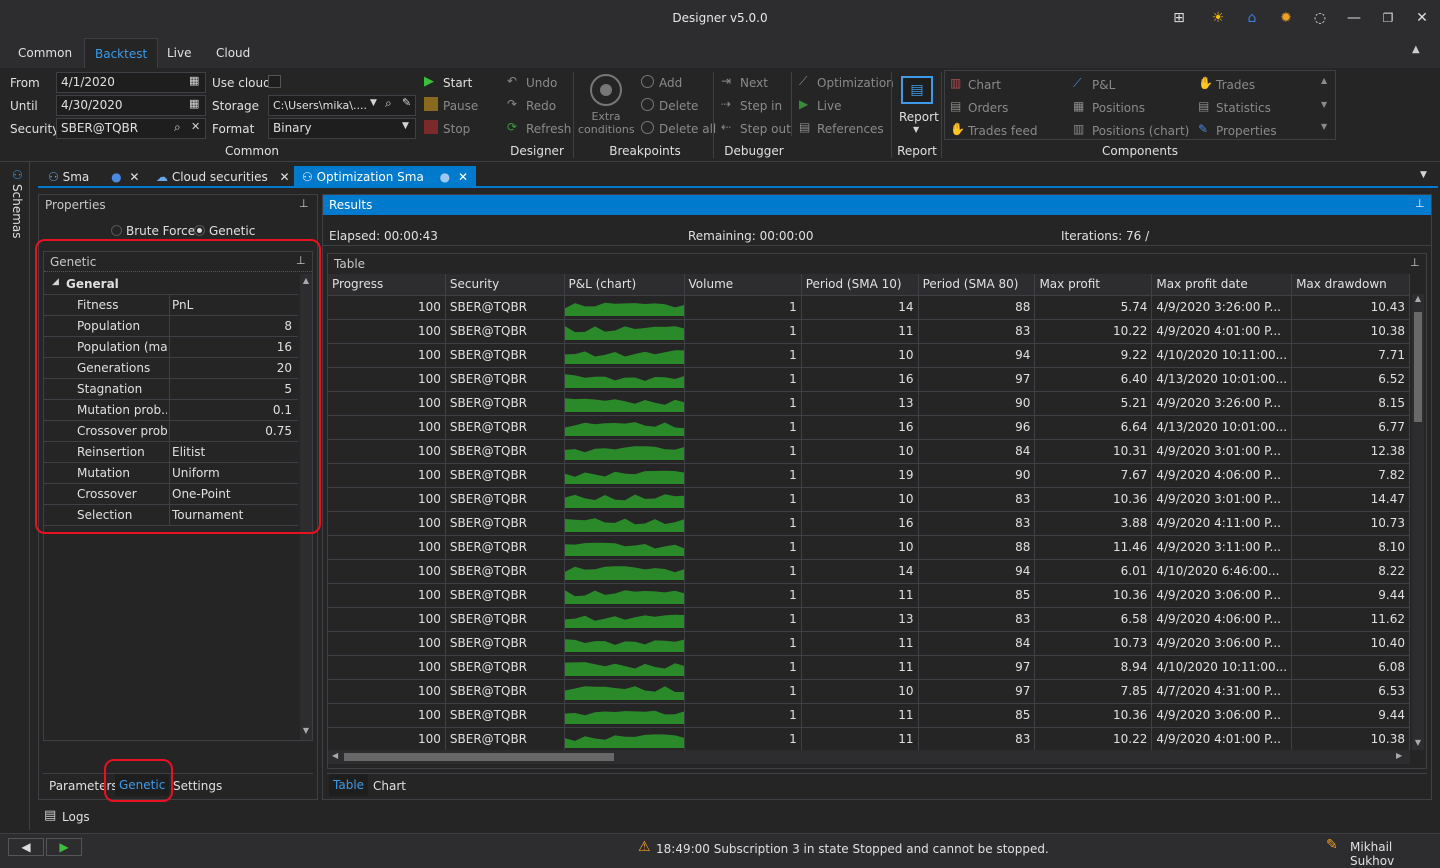  Describe the element at coordinates (1252, 18) in the screenshot. I see `help-icon: ⌂` at that location.